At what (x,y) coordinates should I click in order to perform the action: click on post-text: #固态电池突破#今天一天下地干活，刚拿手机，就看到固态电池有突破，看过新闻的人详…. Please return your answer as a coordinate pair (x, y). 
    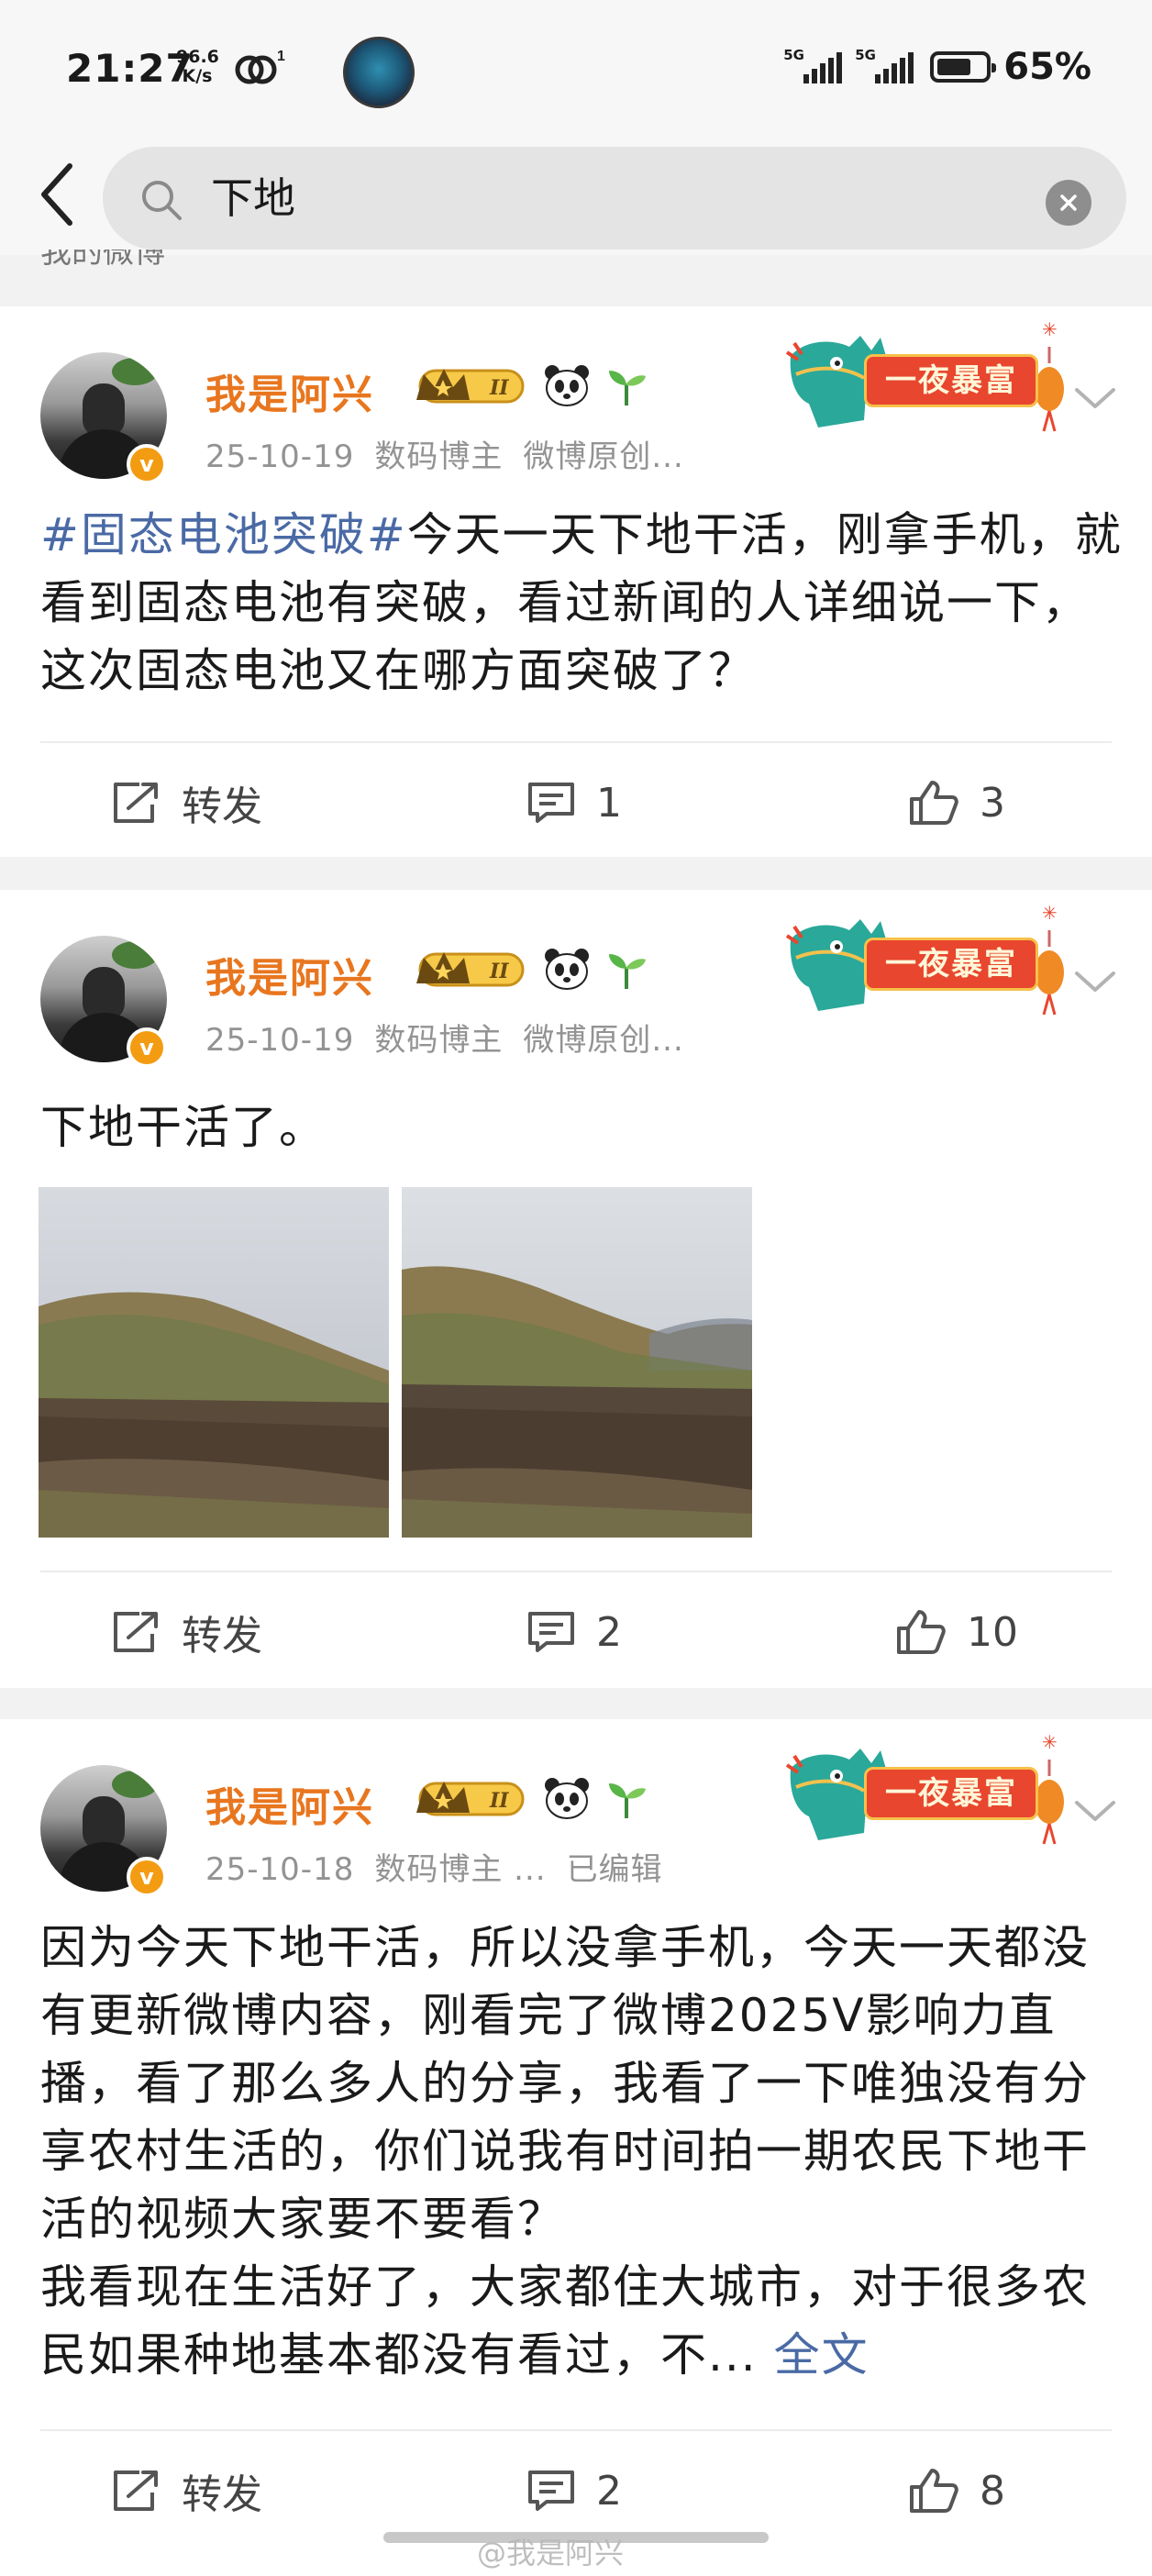
    Looking at the image, I should click on (581, 603).